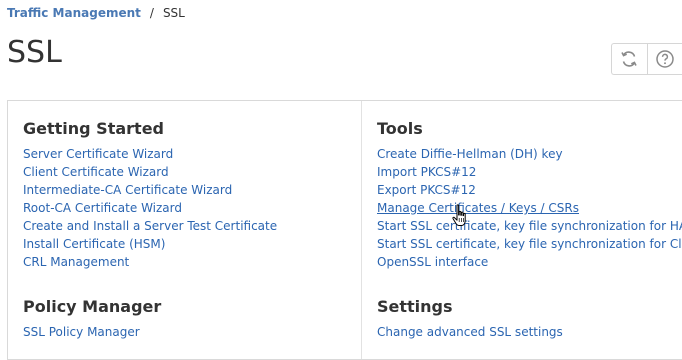 The height and width of the screenshot is (360, 682). I want to click on breadcrumb-current: SSL, so click(174, 13).